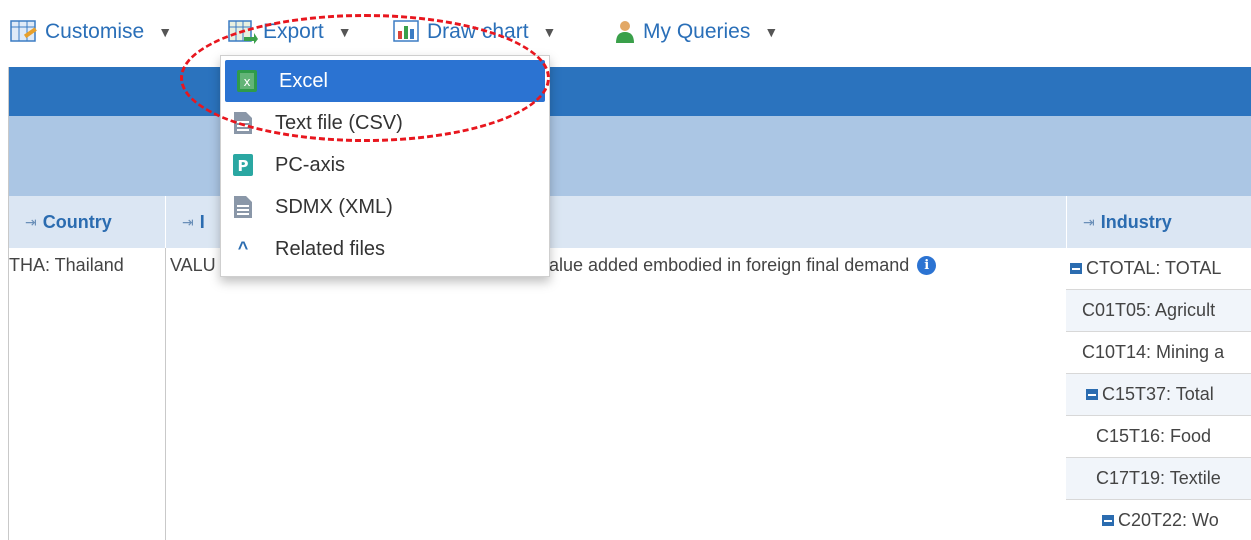  I want to click on chart-icon, so click(407, 32).